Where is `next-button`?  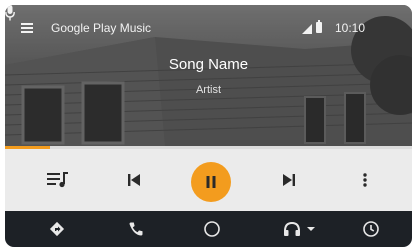 next-button is located at coordinates (289, 180).